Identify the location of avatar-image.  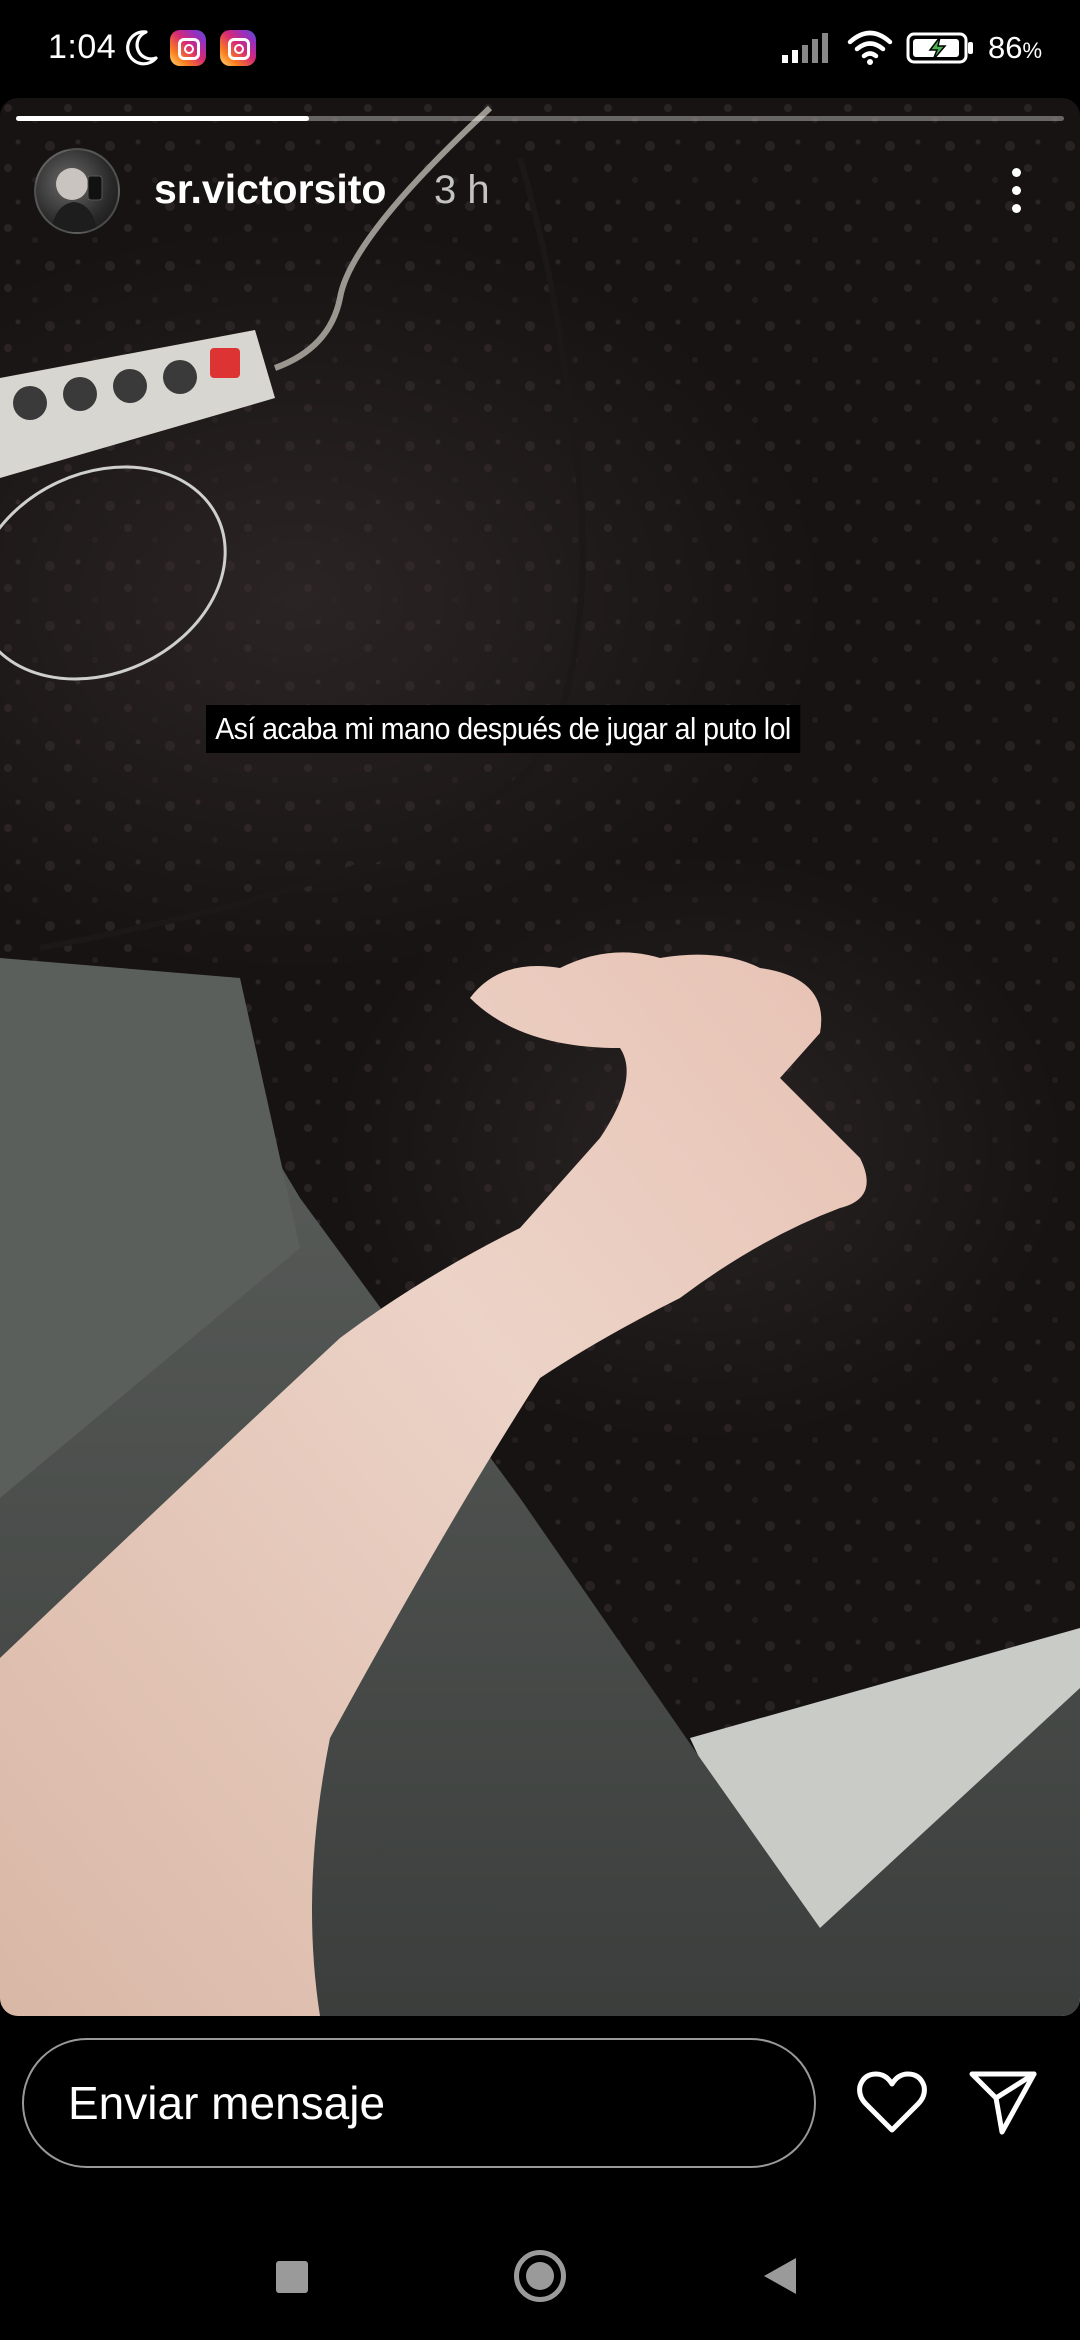
(76, 200).